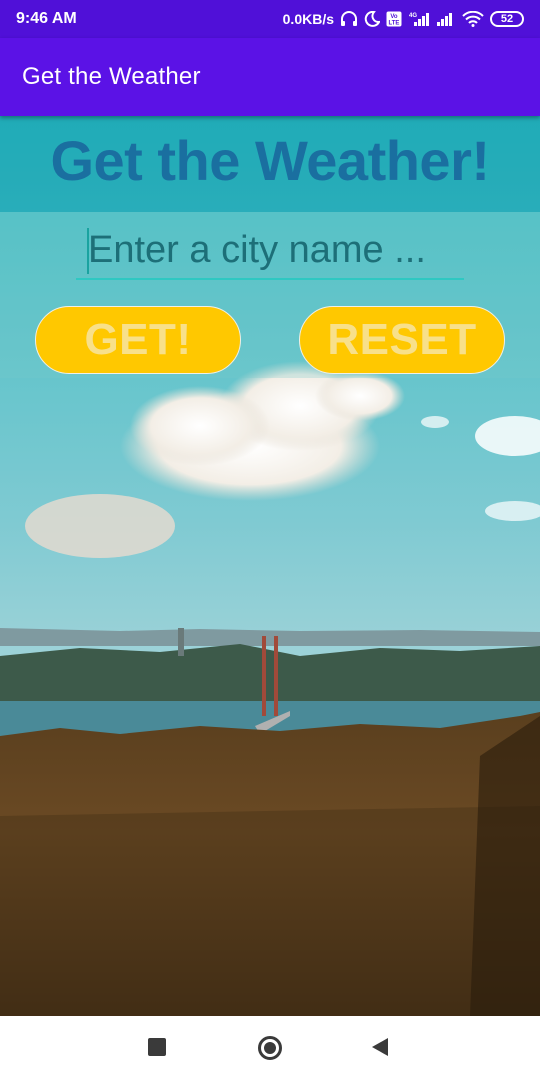 The height and width of the screenshot is (1080, 540). What do you see at coordinates (308, 19) in the screenshot?
I see `network-speed: 0.0KB/s` at bounding box center [308, 19].